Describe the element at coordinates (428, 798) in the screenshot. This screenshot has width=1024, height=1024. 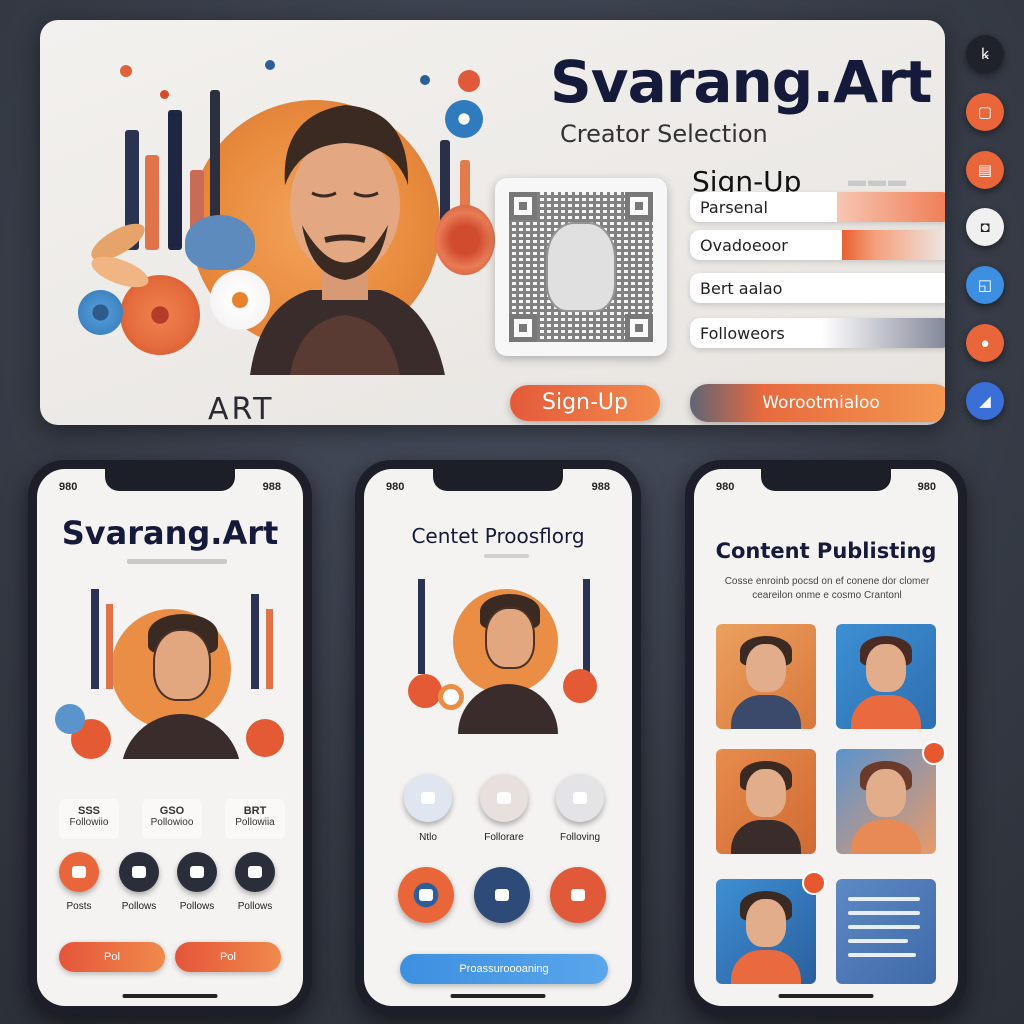
I see `video-icon` at that location.